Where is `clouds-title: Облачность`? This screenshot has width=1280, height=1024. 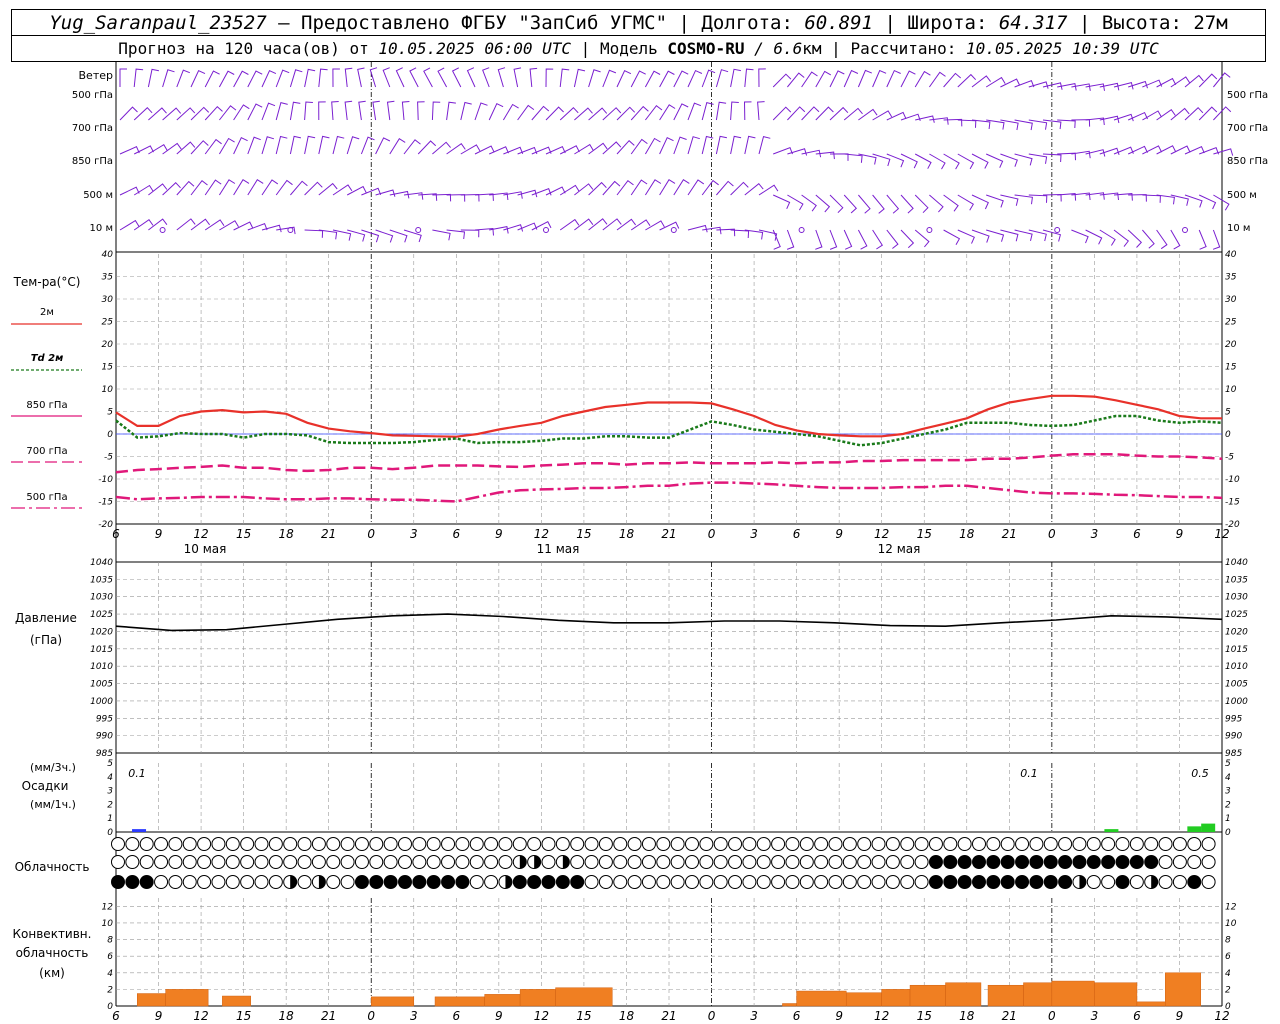 clouds-title: Облачность is located at coordinates (52, 867).